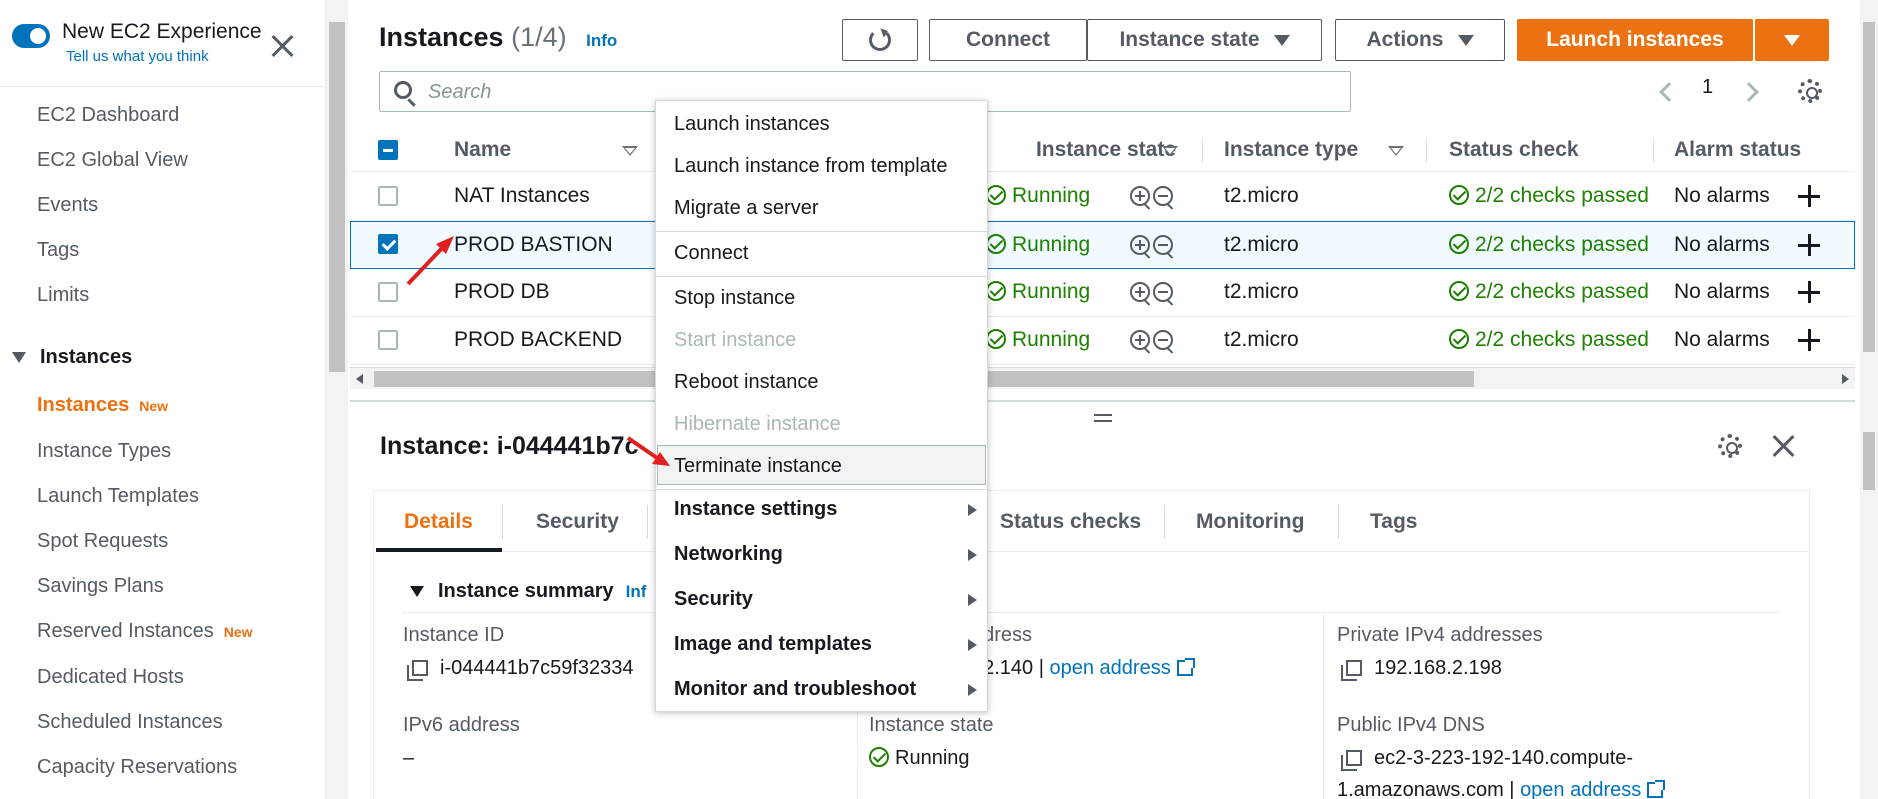 The width and height of the screenshot is (1878, 799). I want to click on instance-name: PROD BASTION, so click(533, 245).